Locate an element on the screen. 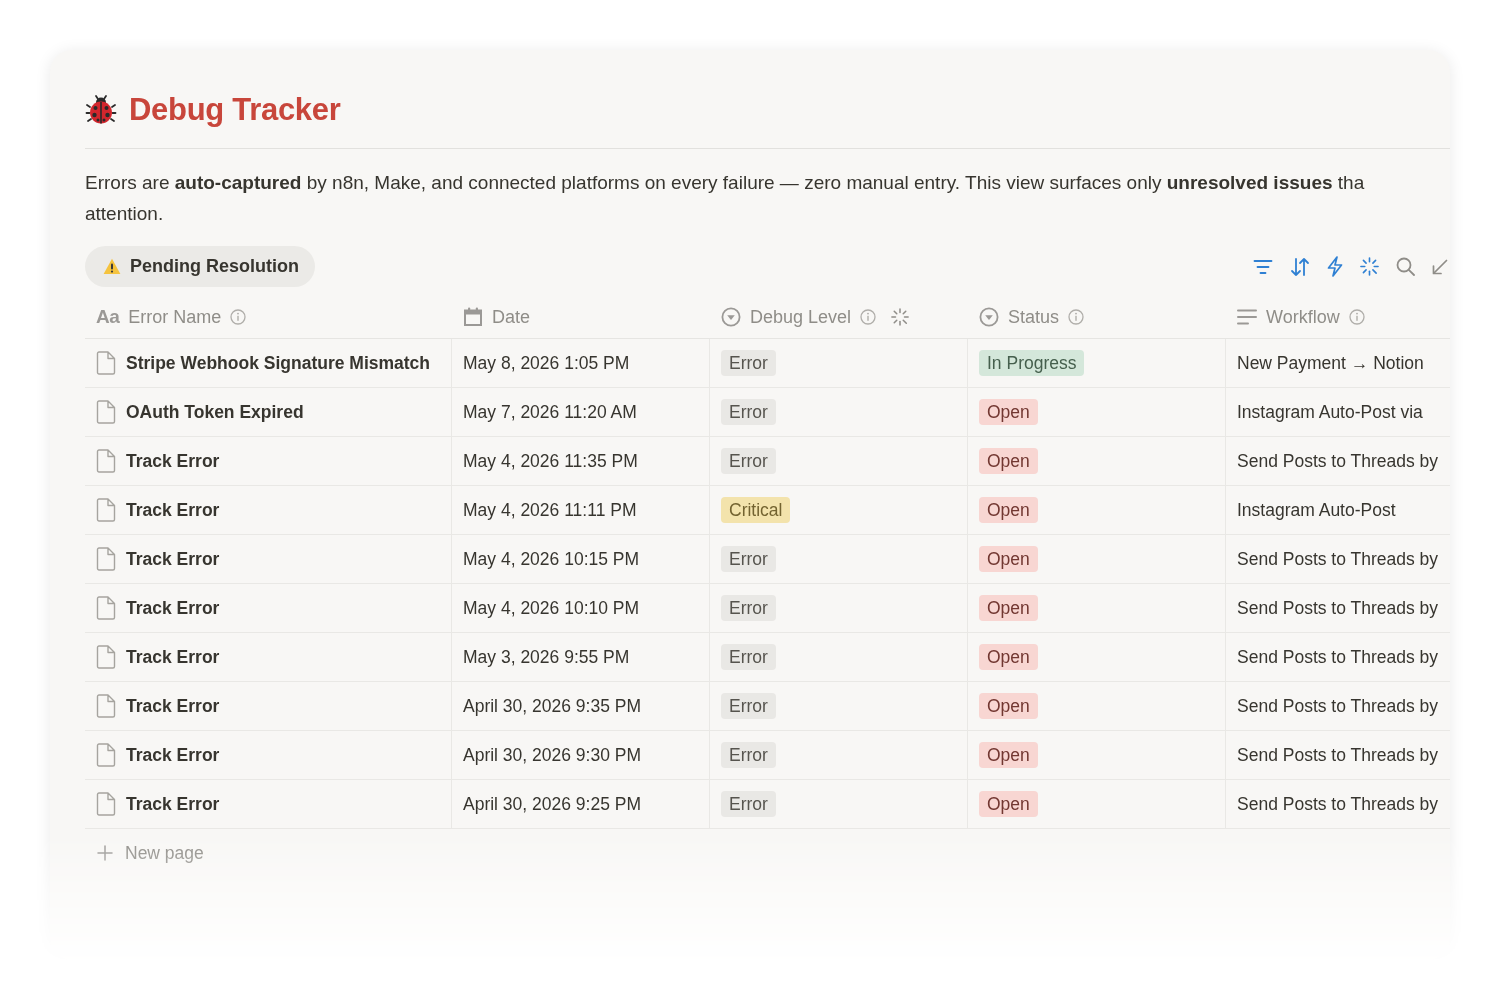  ladybug-icon is located at coordinates (101, 110).